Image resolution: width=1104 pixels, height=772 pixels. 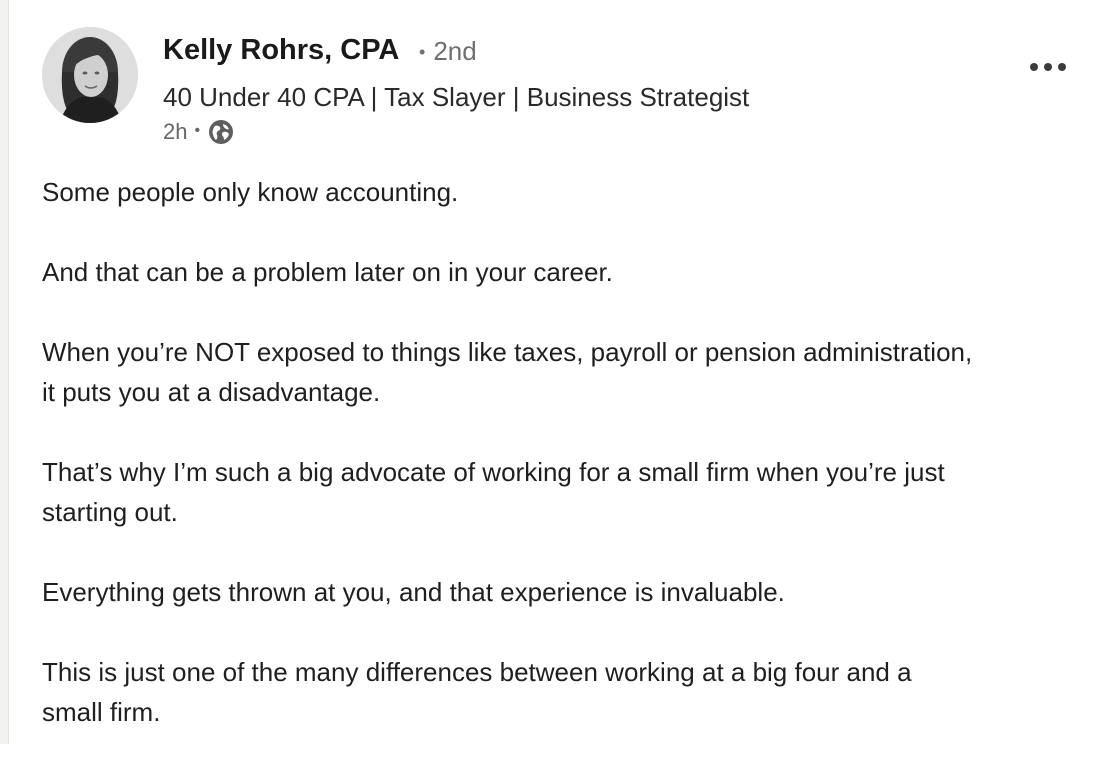 What do you see at coordinates (250, 192) in the screenshot?
I see `post-paragraph: Some people only know accounting.` at bounding box center [250, 192].